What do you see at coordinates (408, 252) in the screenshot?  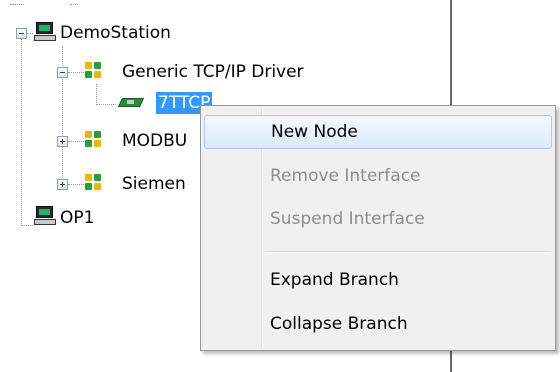 I see `menu-separator` at bounding box center [408, 252].